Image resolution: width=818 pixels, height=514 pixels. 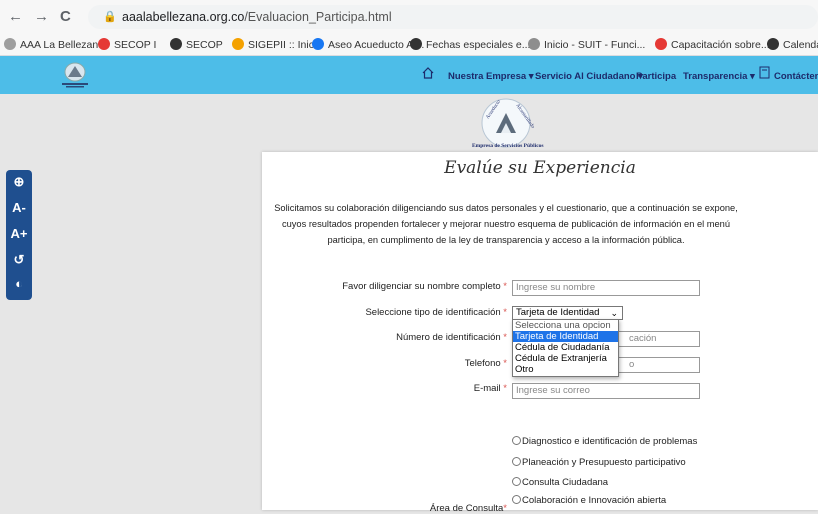 What do you see at coordinates (15, 16) in the screenshot?
I see `back-button: ←` at bounding box center [15, 16].